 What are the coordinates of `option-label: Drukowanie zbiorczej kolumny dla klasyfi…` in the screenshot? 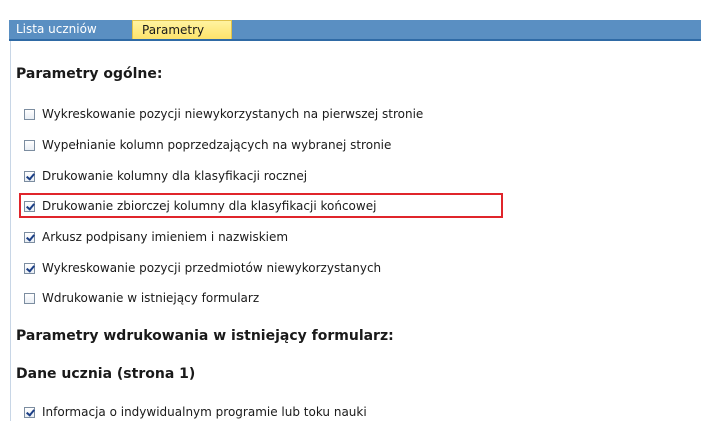 It's located at (209, 206).